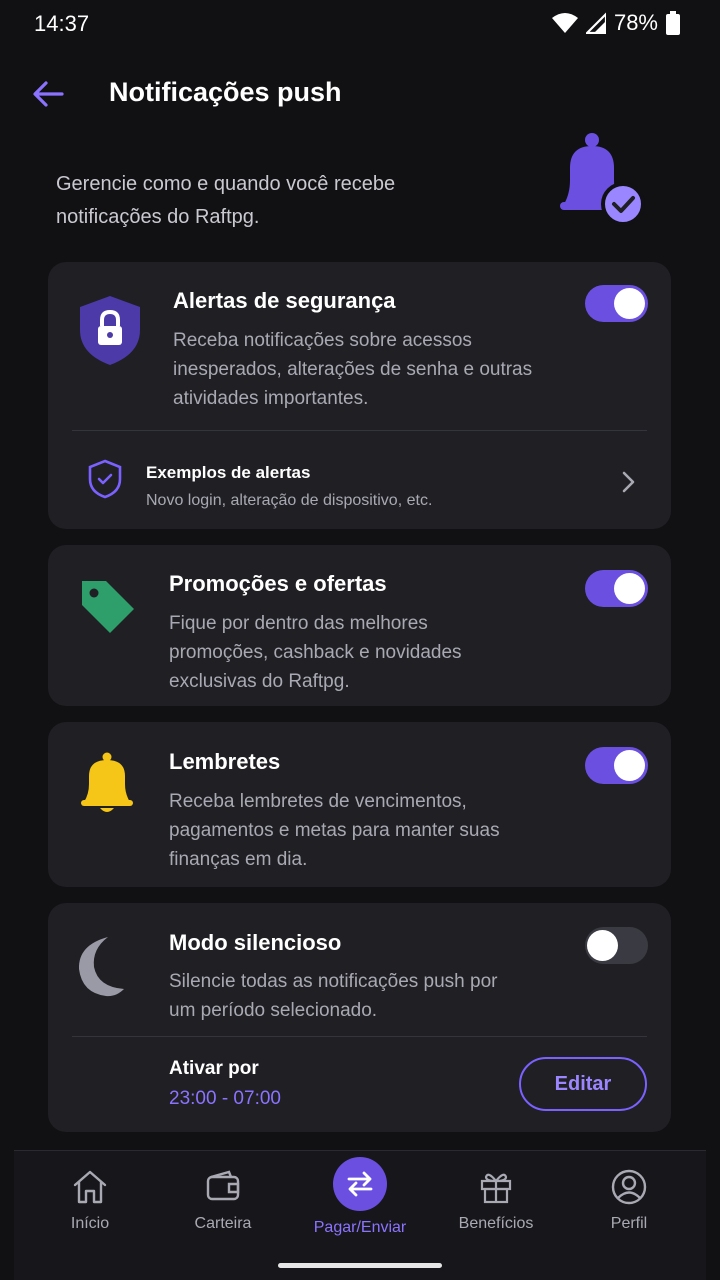 Image resolution: width=720 pixels, height=1280 pixels. Describe the element at coordinates (496, 1223) in the screenshot. I see `nav-benefits-label: Benefícios` at that location.